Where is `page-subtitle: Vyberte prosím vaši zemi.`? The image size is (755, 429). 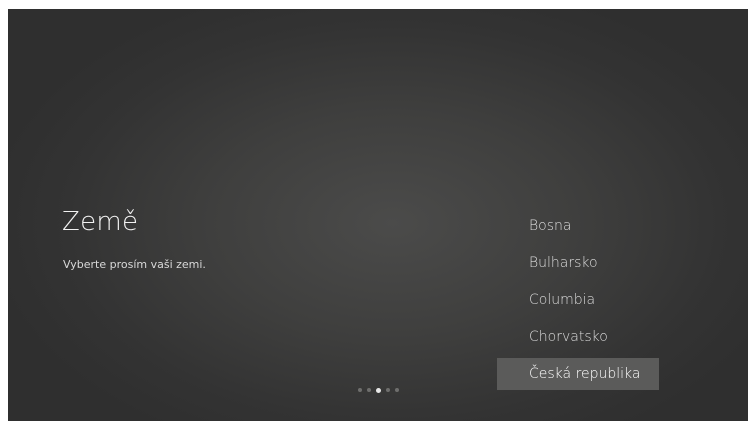 page-subtitle: Vyberte prosím vaši zemi. is located at coordinates (134, 264).